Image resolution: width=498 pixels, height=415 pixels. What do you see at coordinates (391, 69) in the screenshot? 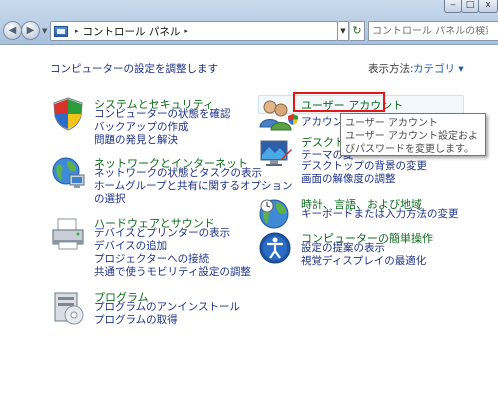
I see `view-by-label: 表示方法:` at bounding box center [391, 69].